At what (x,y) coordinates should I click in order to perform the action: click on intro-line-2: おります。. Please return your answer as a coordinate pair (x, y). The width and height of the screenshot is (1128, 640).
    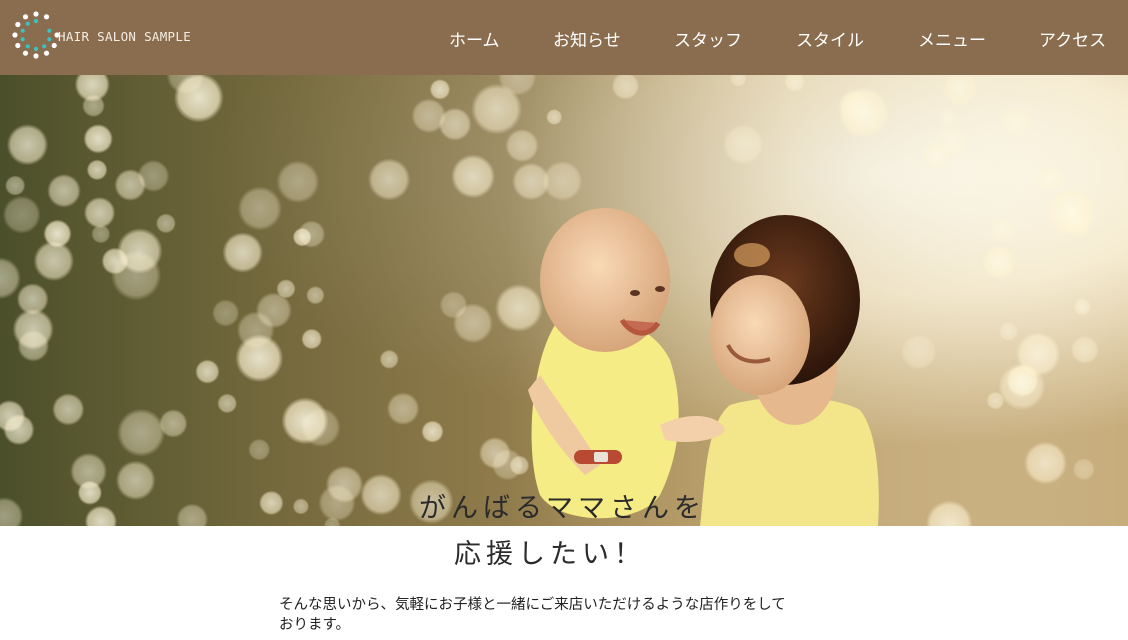
    Looking at the image, I should click on (315, 625).